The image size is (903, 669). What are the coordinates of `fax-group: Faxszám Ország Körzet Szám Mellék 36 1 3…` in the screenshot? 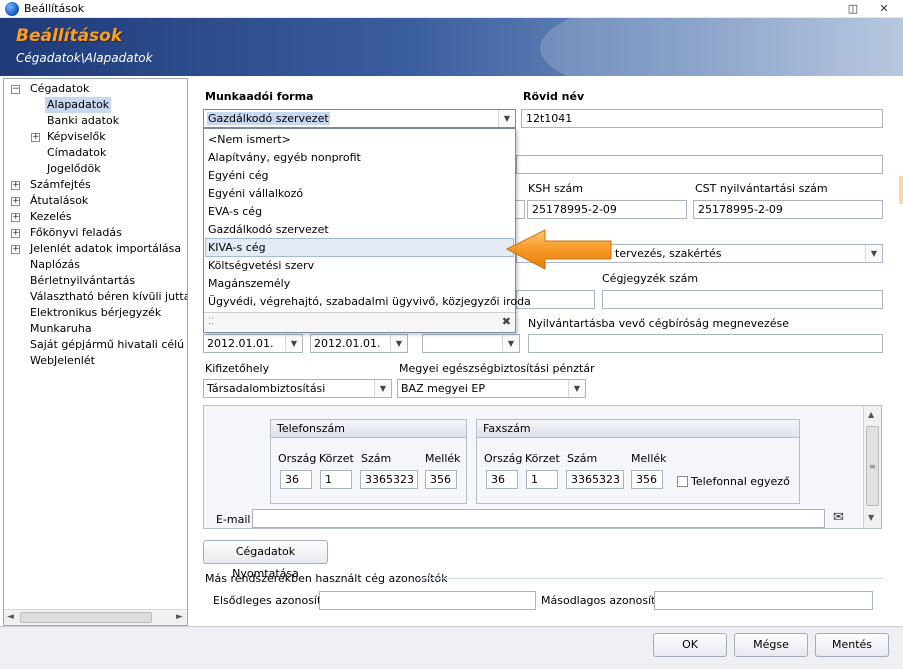 It's located at (638, 461).